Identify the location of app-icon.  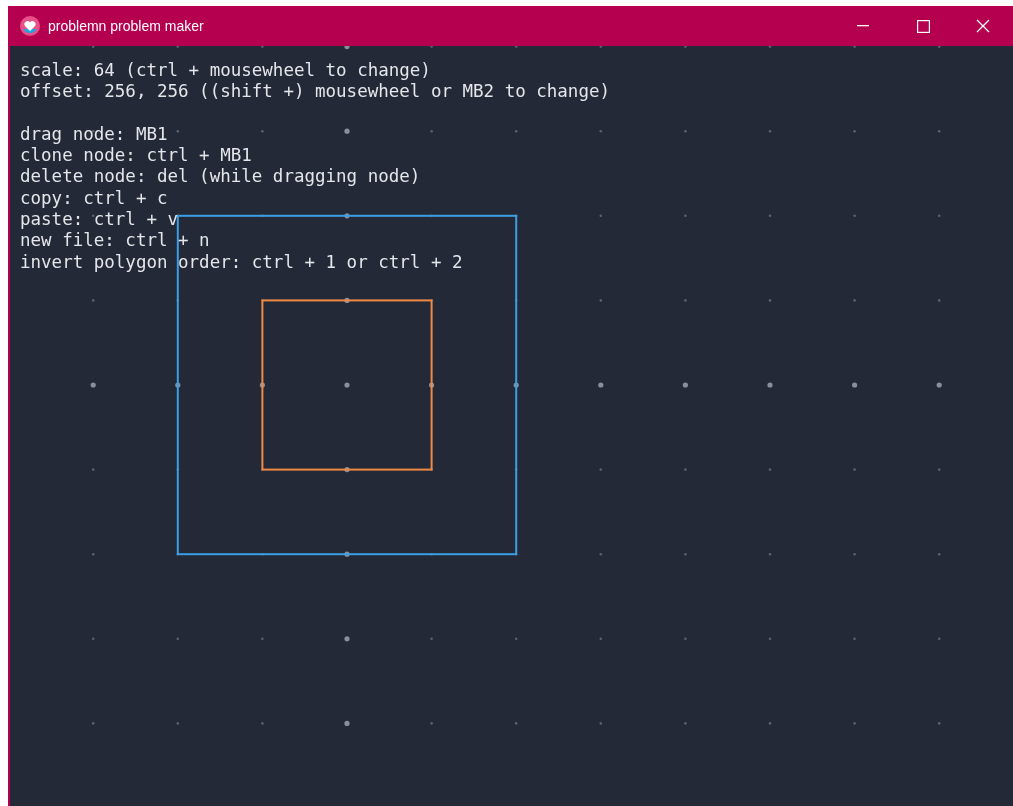
(30, 26).